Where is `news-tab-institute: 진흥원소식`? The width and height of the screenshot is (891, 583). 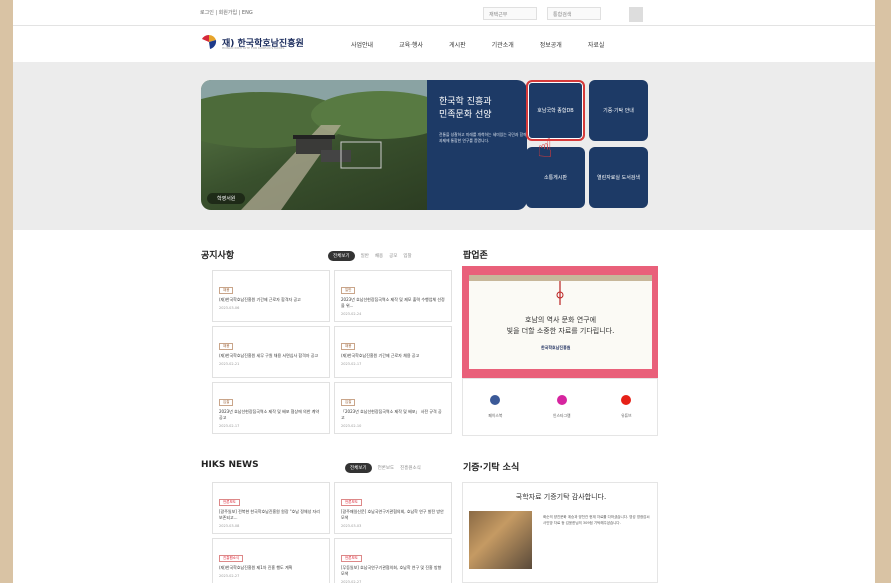
news-tab-institute: 진흥원소식 is located at coordinates (410, 468).